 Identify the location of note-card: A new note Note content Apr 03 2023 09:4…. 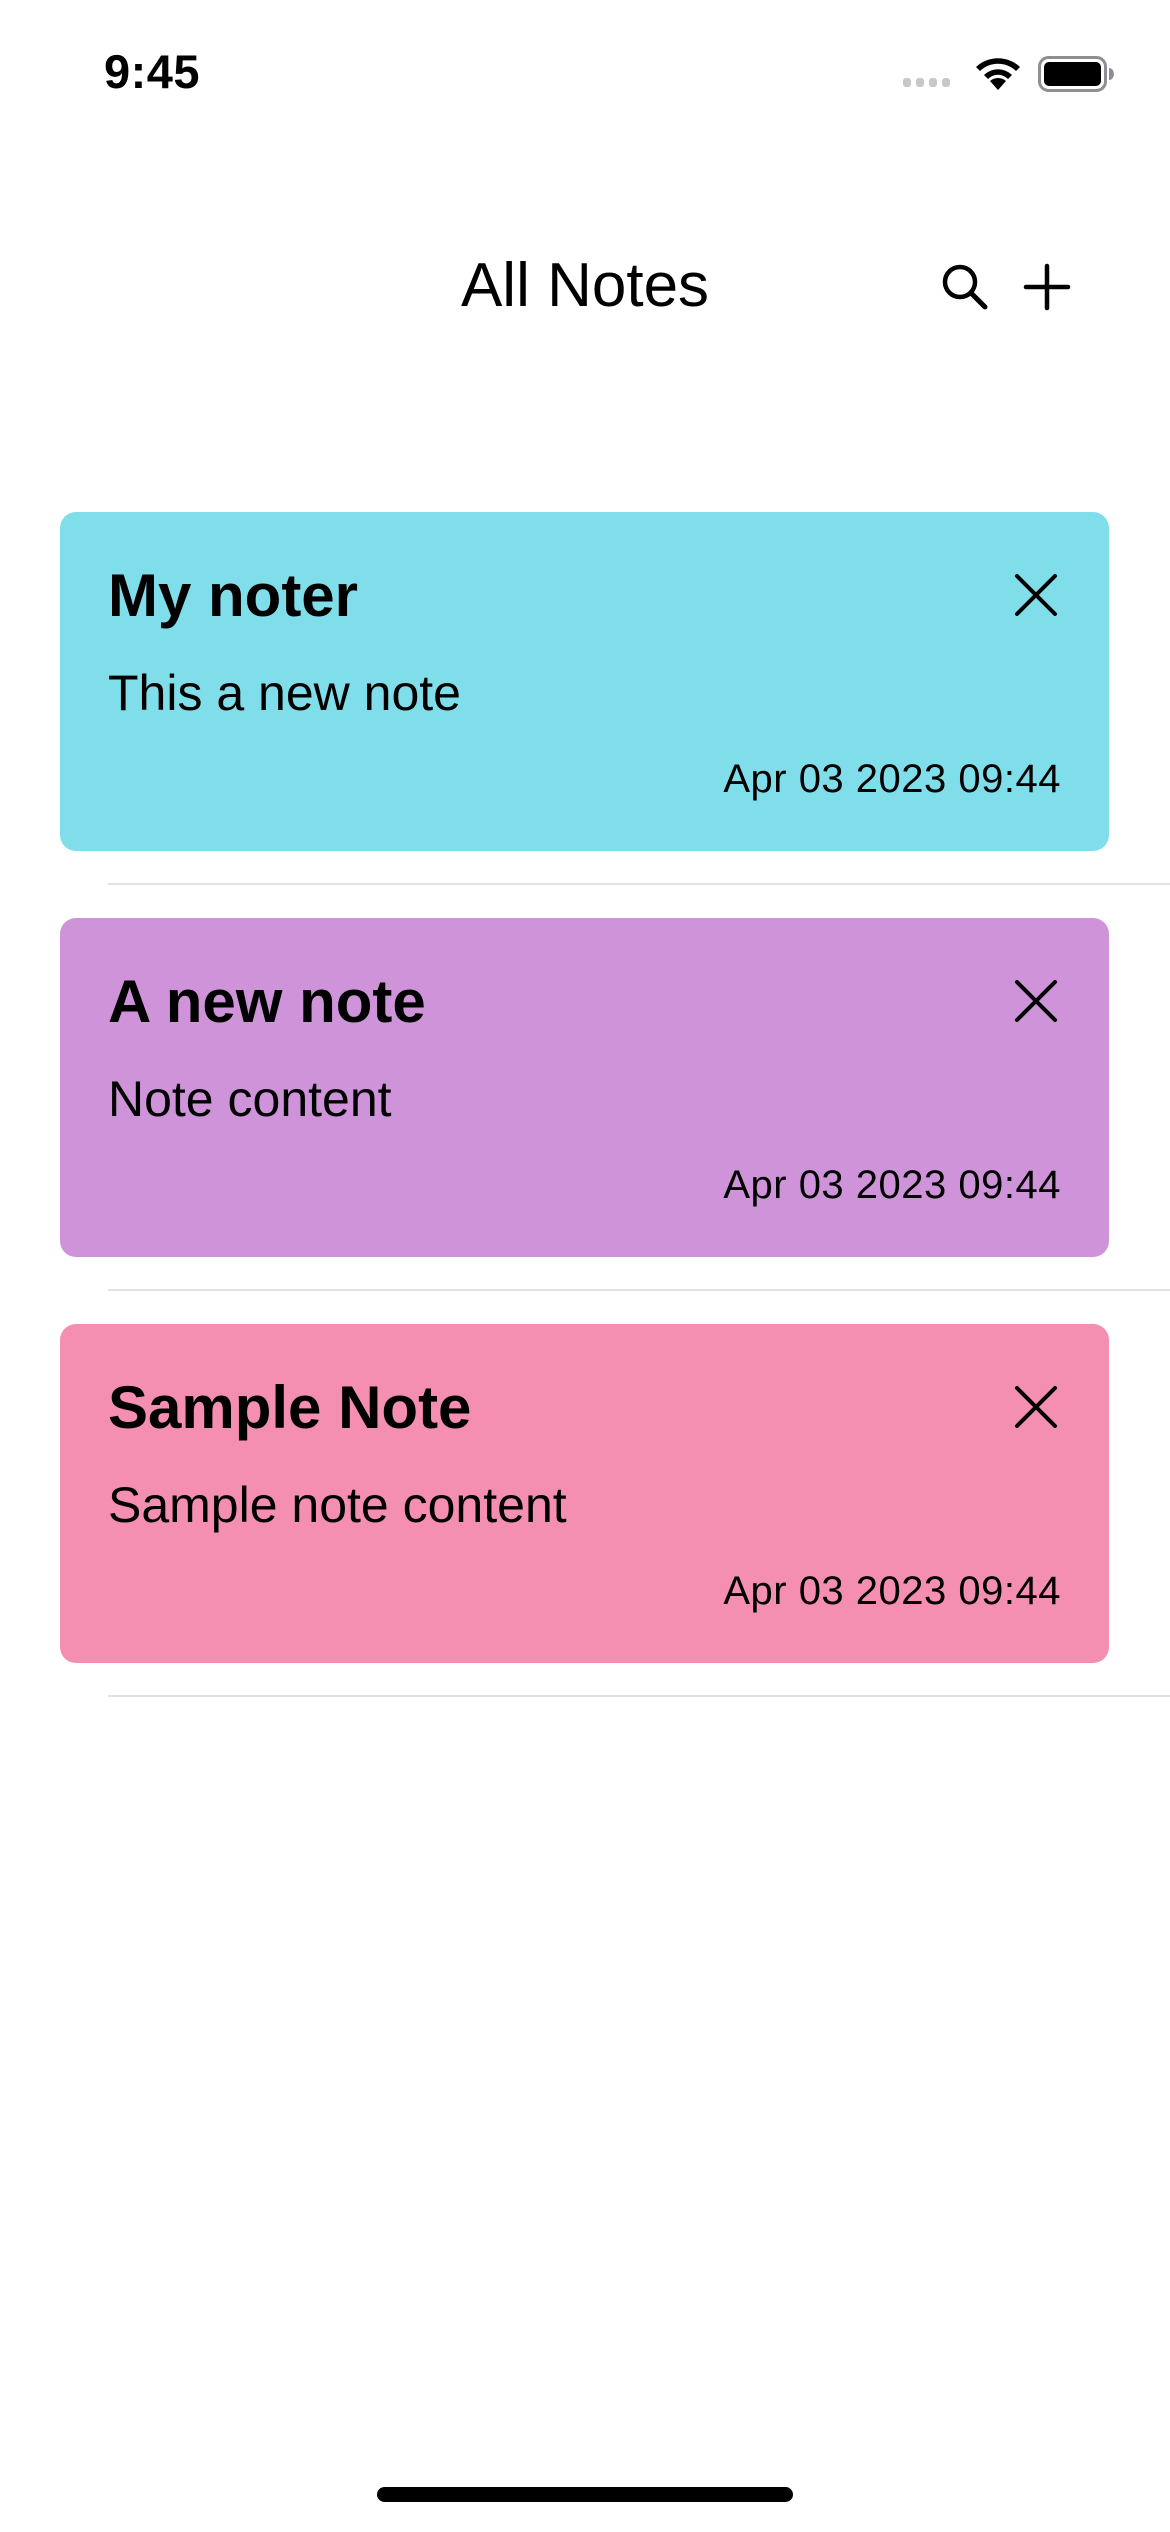
(584, 1087).